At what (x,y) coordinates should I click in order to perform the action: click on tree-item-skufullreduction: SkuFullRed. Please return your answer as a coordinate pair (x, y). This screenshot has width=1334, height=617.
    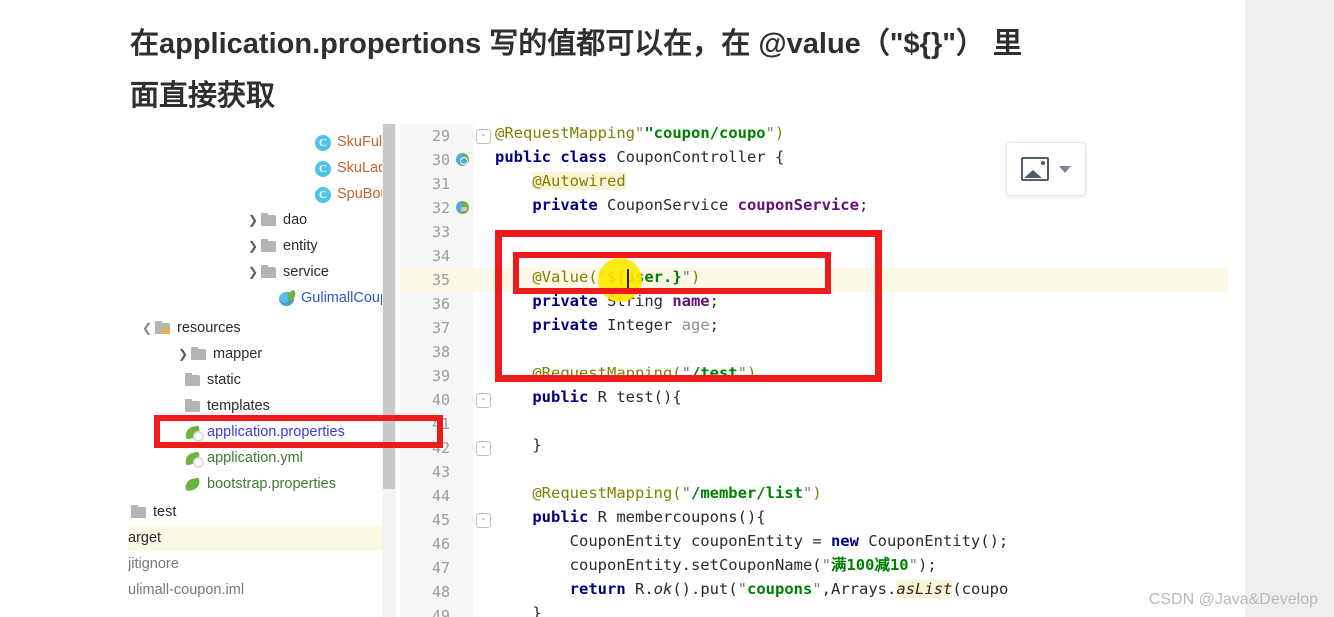
    Looking at the image, I should click on (348, 142).